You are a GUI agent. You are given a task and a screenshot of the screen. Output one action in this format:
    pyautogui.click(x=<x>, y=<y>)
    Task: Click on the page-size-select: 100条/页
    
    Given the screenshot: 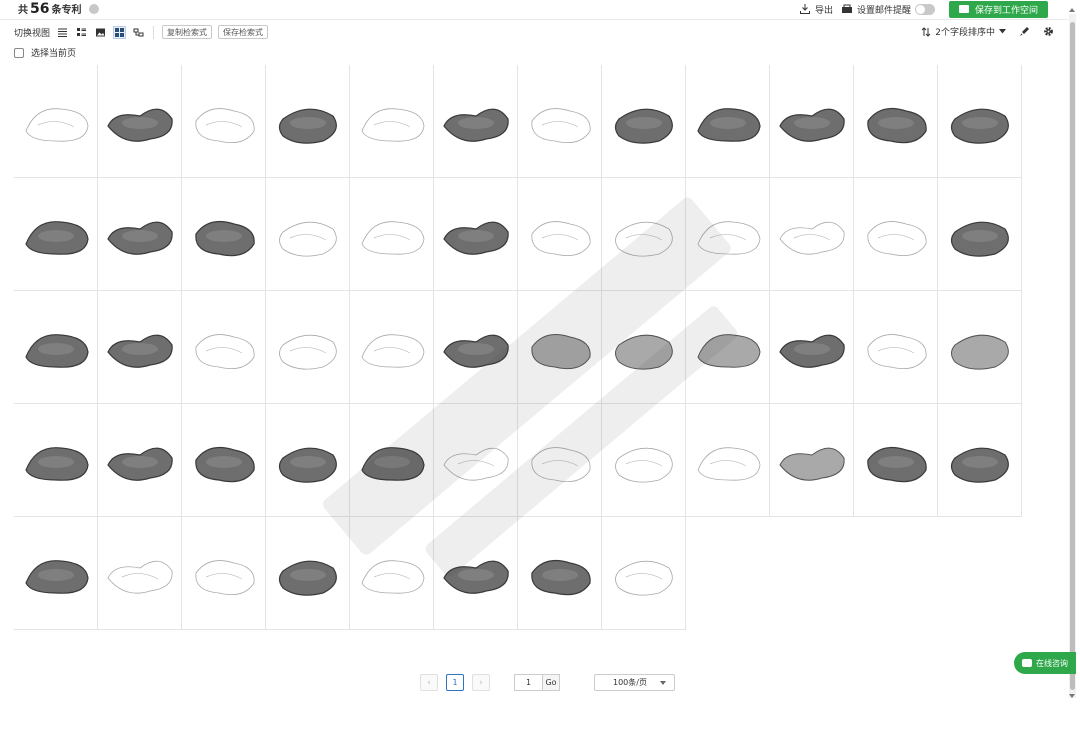 What is the action you would take?
    pyautogui.click(x=634, y=682)
    